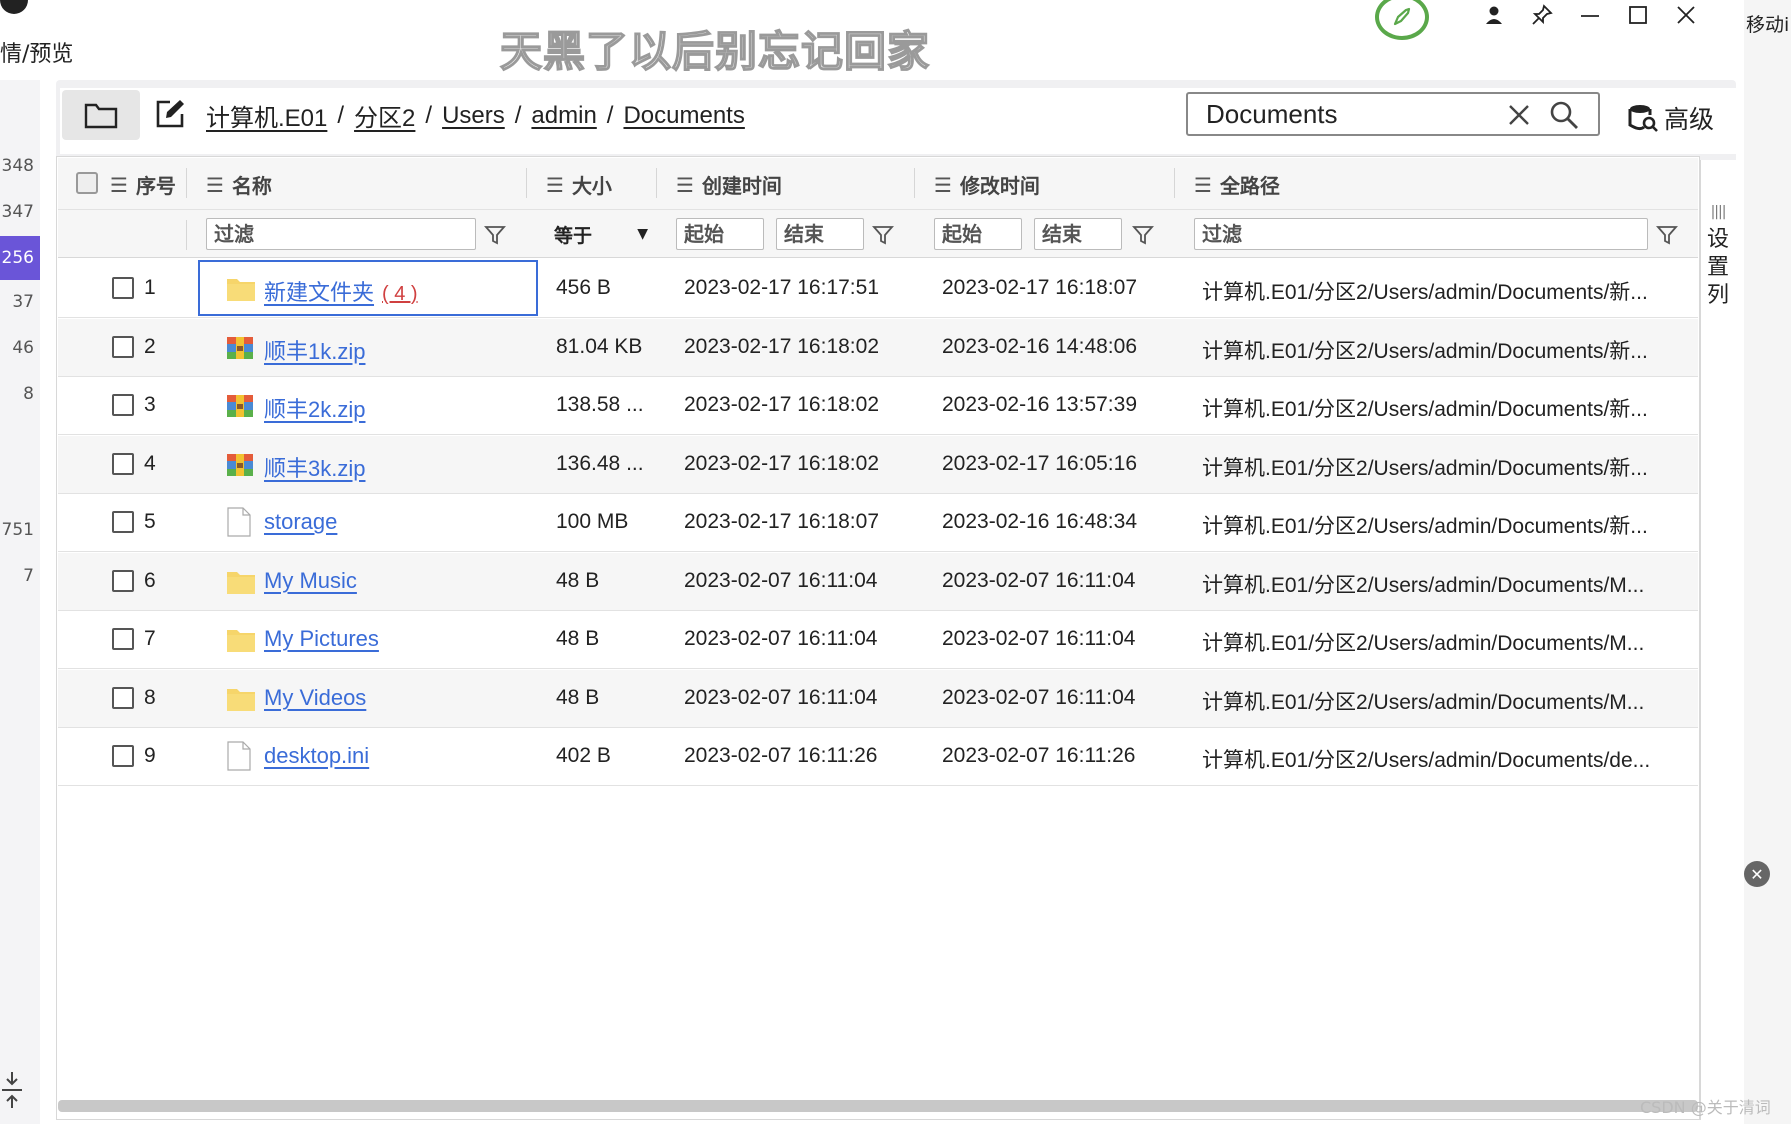  I want to click on breadcrumb-item: 分区2, so click(384, 115).